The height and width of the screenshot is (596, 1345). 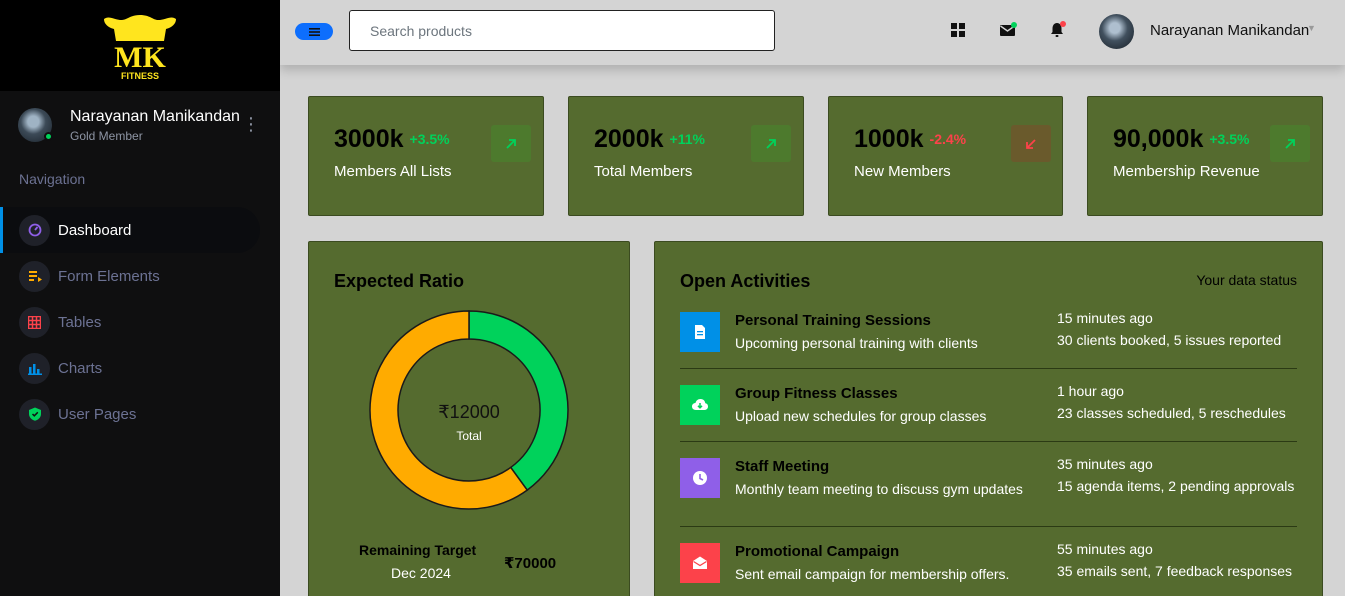 What do you see at coordinates (1008, 30) in the screenshot?
I see `mail-icon` at bounding box center [1008, 30].